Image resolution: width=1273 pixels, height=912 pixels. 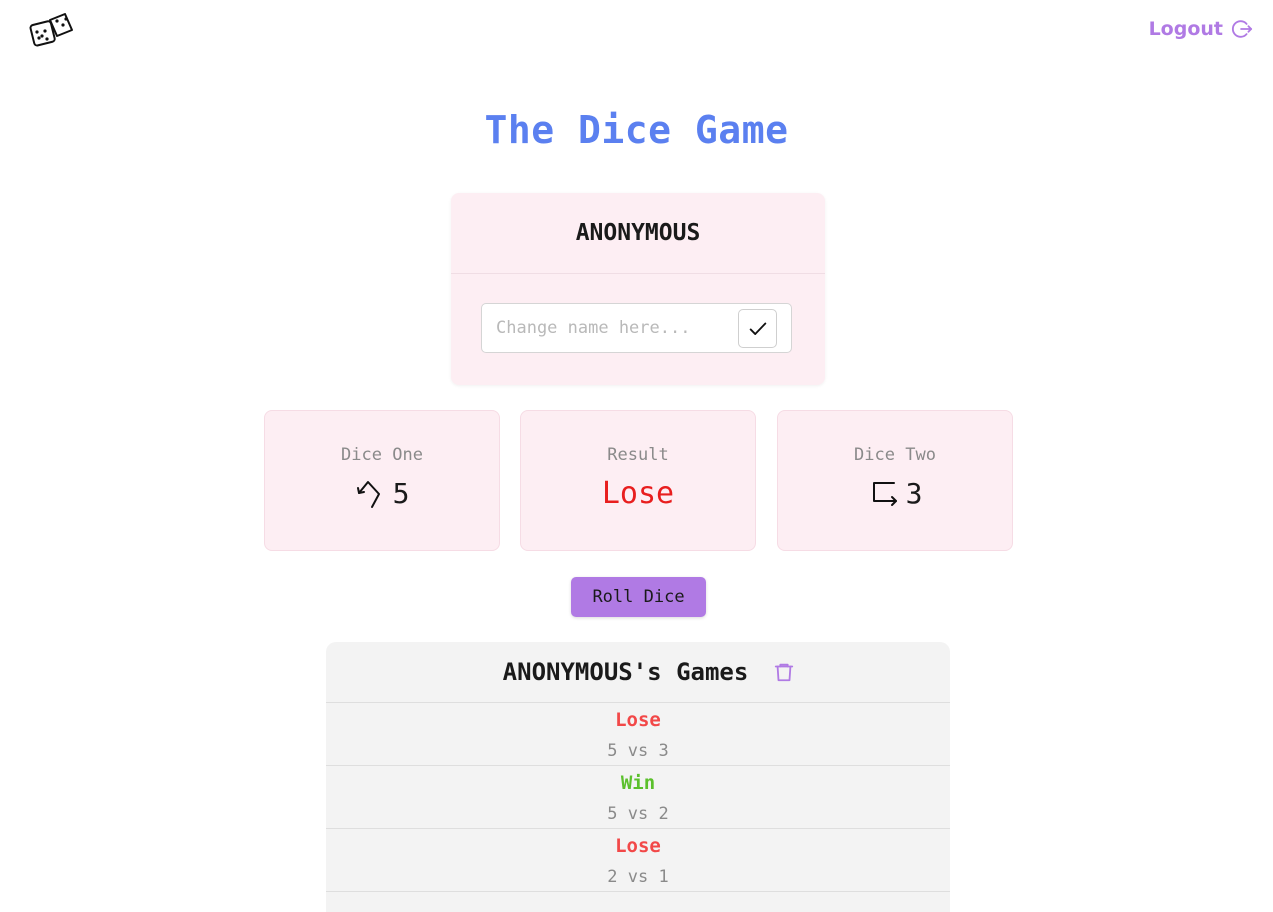 What do you see at coordinates (1242, 29) in the screenshot?
I see `logout-icon` at bounding box center [1242, 29].